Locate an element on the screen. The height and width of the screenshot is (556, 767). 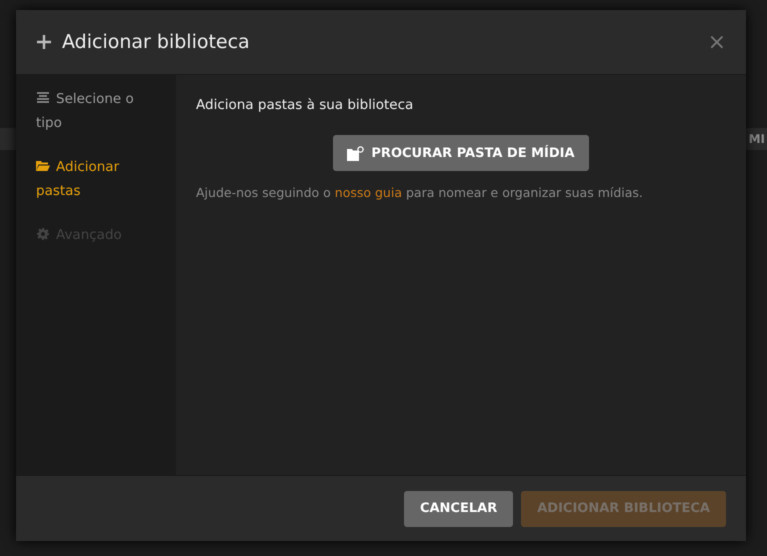
browse-button: PROCURAR PASTA DE MÍDIA is located at coordinates (461, 153).